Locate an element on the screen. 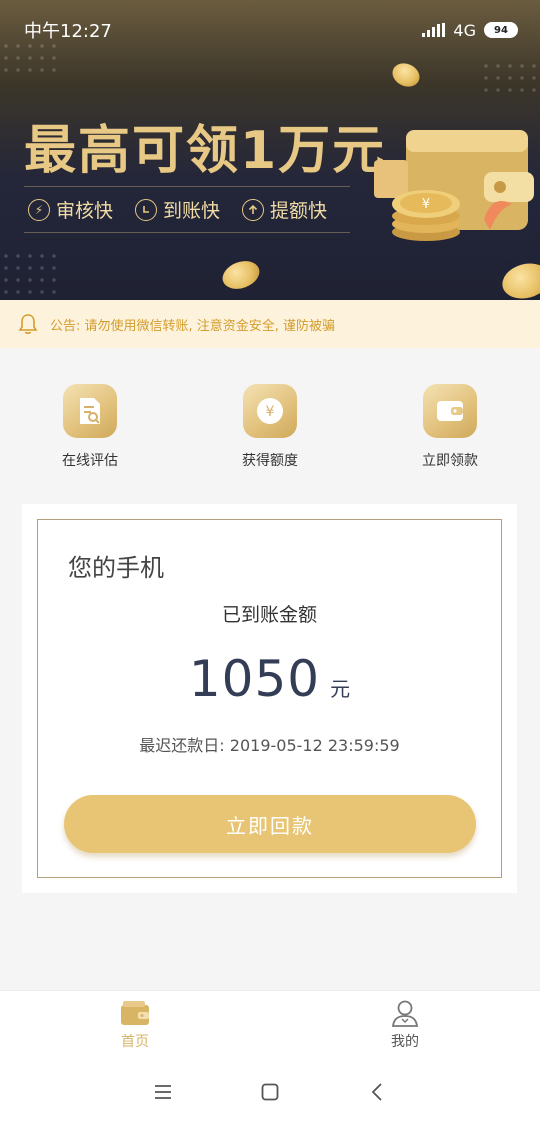  repay-button: 立即回款 is located at coordinates (270, 824).